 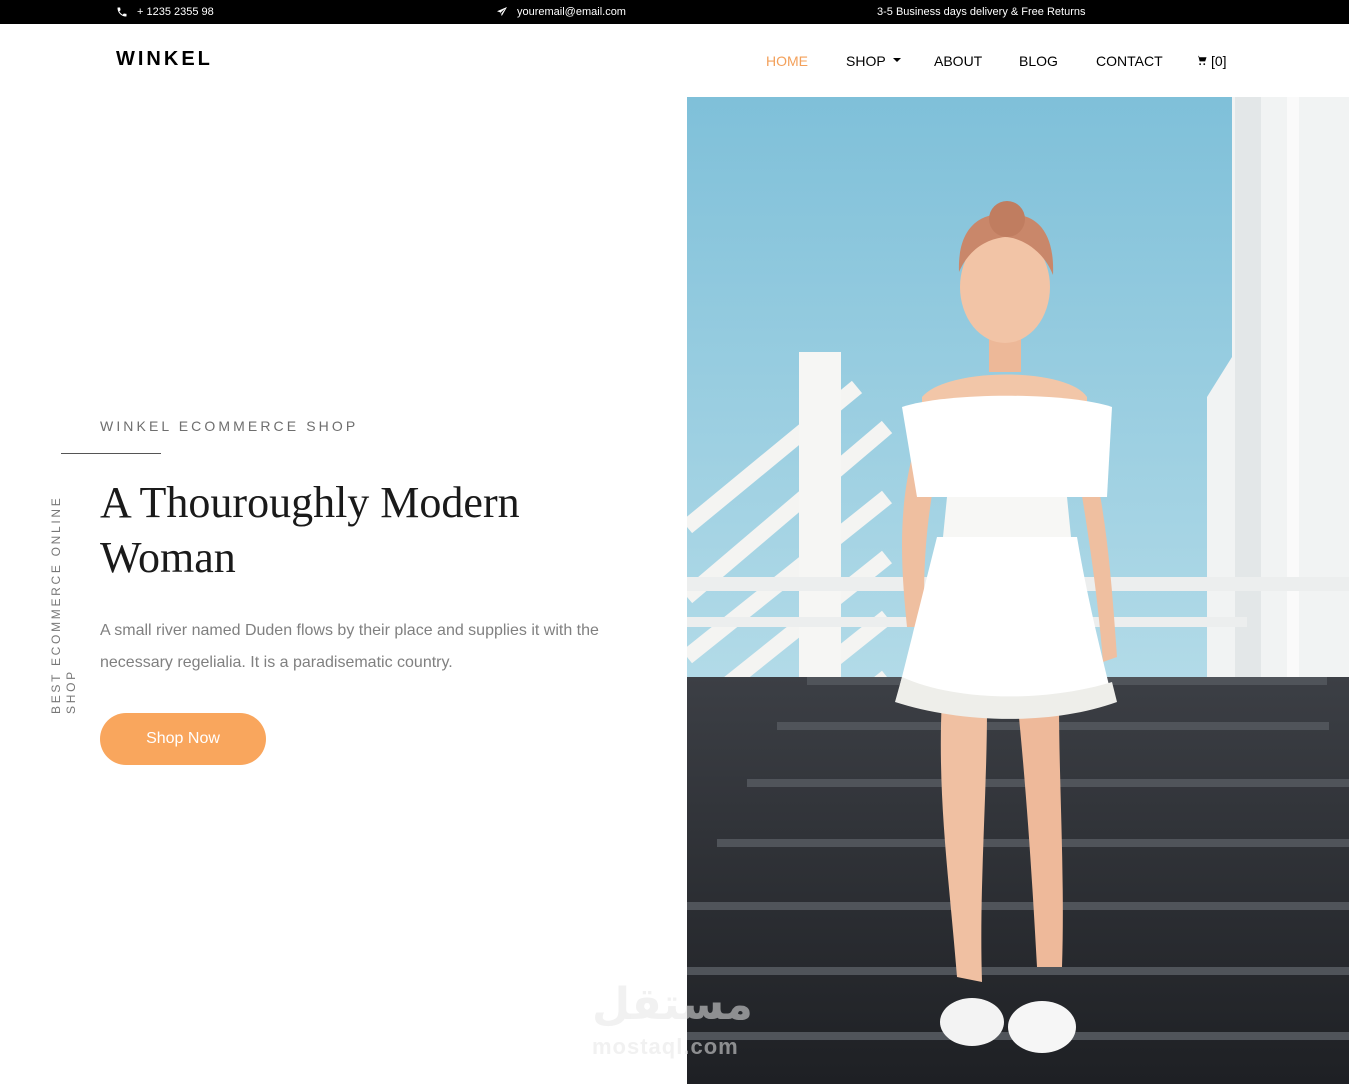 I want to click on cart-icon, so click(x=1201, y=61).